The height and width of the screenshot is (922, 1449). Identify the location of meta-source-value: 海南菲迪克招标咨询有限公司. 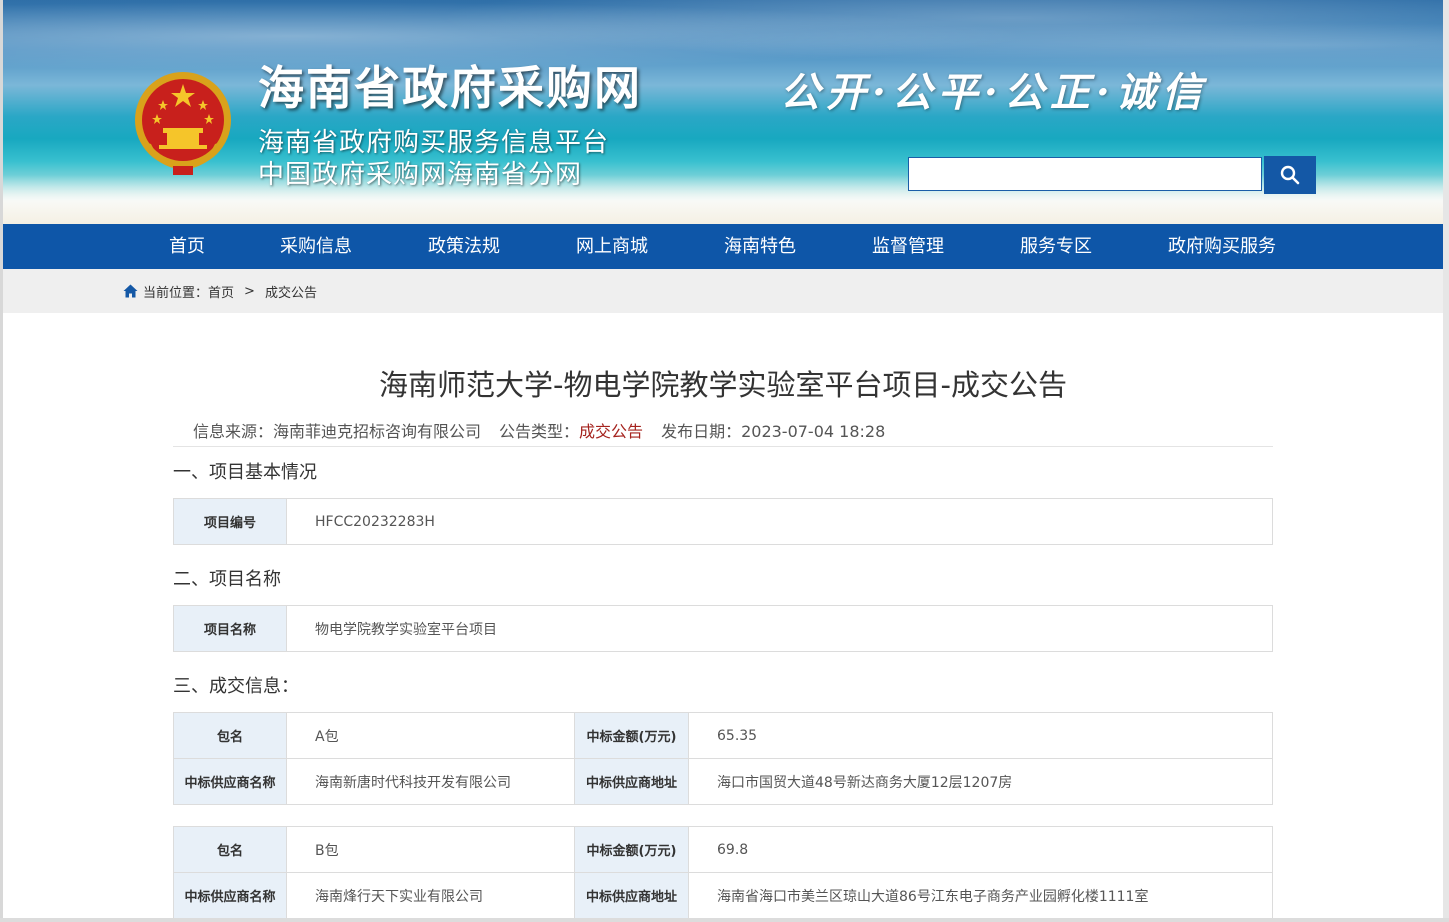
(377, 431).